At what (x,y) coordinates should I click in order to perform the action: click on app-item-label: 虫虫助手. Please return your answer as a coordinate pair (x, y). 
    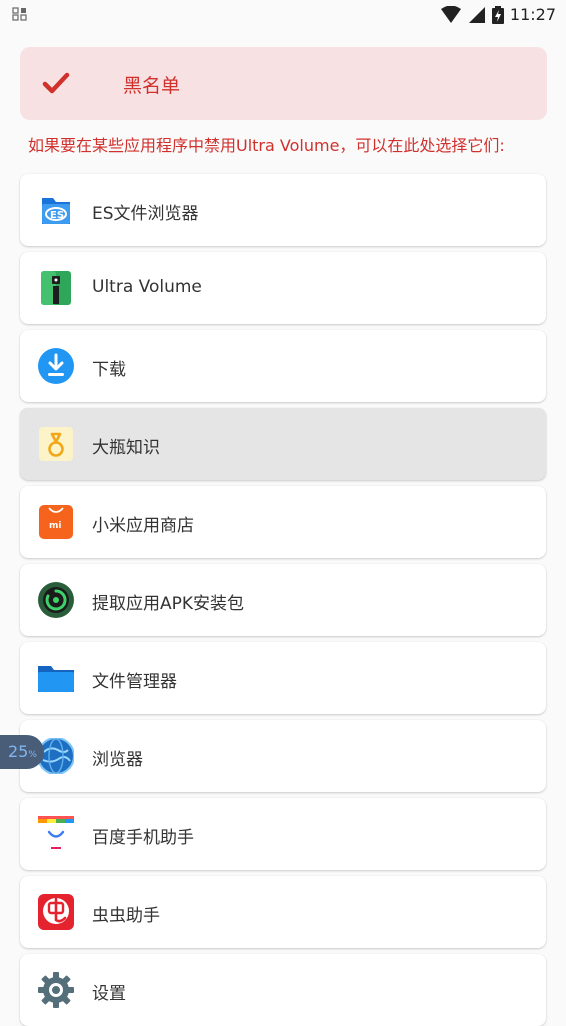
    Looking at the image, I should click on (126, 916).